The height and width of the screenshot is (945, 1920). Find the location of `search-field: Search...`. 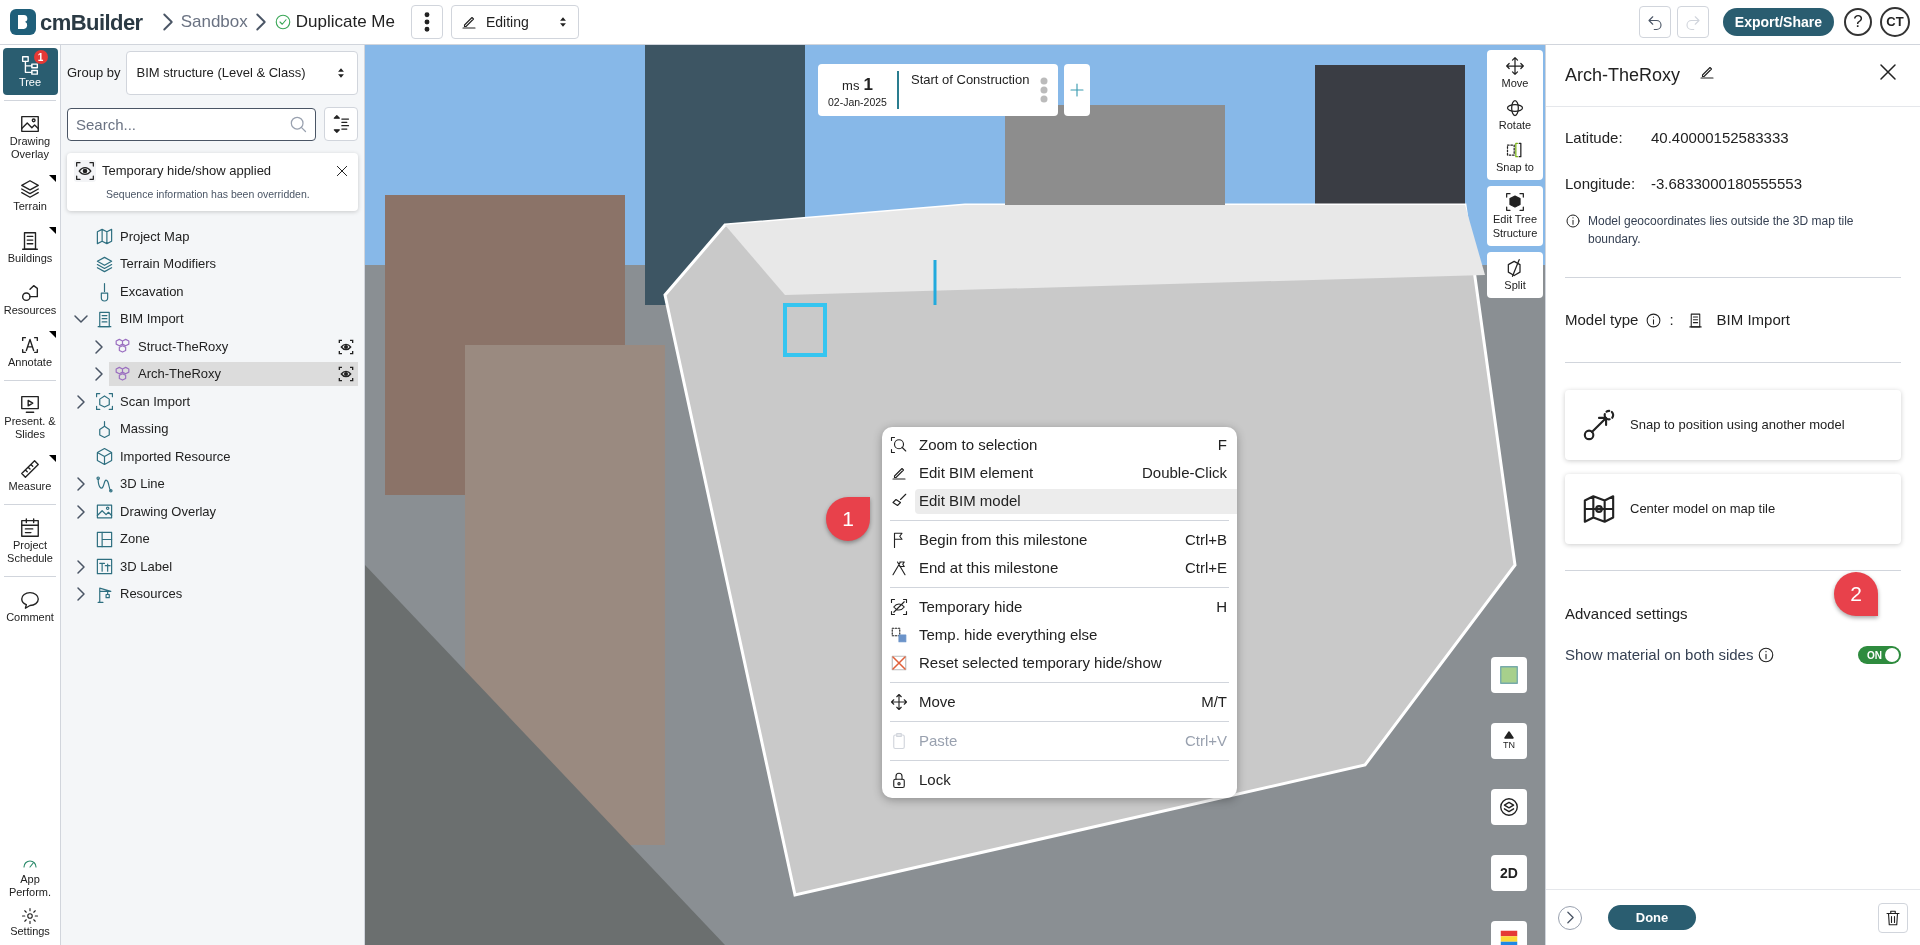

search-field: Search... is located at coordinates (191, 124).